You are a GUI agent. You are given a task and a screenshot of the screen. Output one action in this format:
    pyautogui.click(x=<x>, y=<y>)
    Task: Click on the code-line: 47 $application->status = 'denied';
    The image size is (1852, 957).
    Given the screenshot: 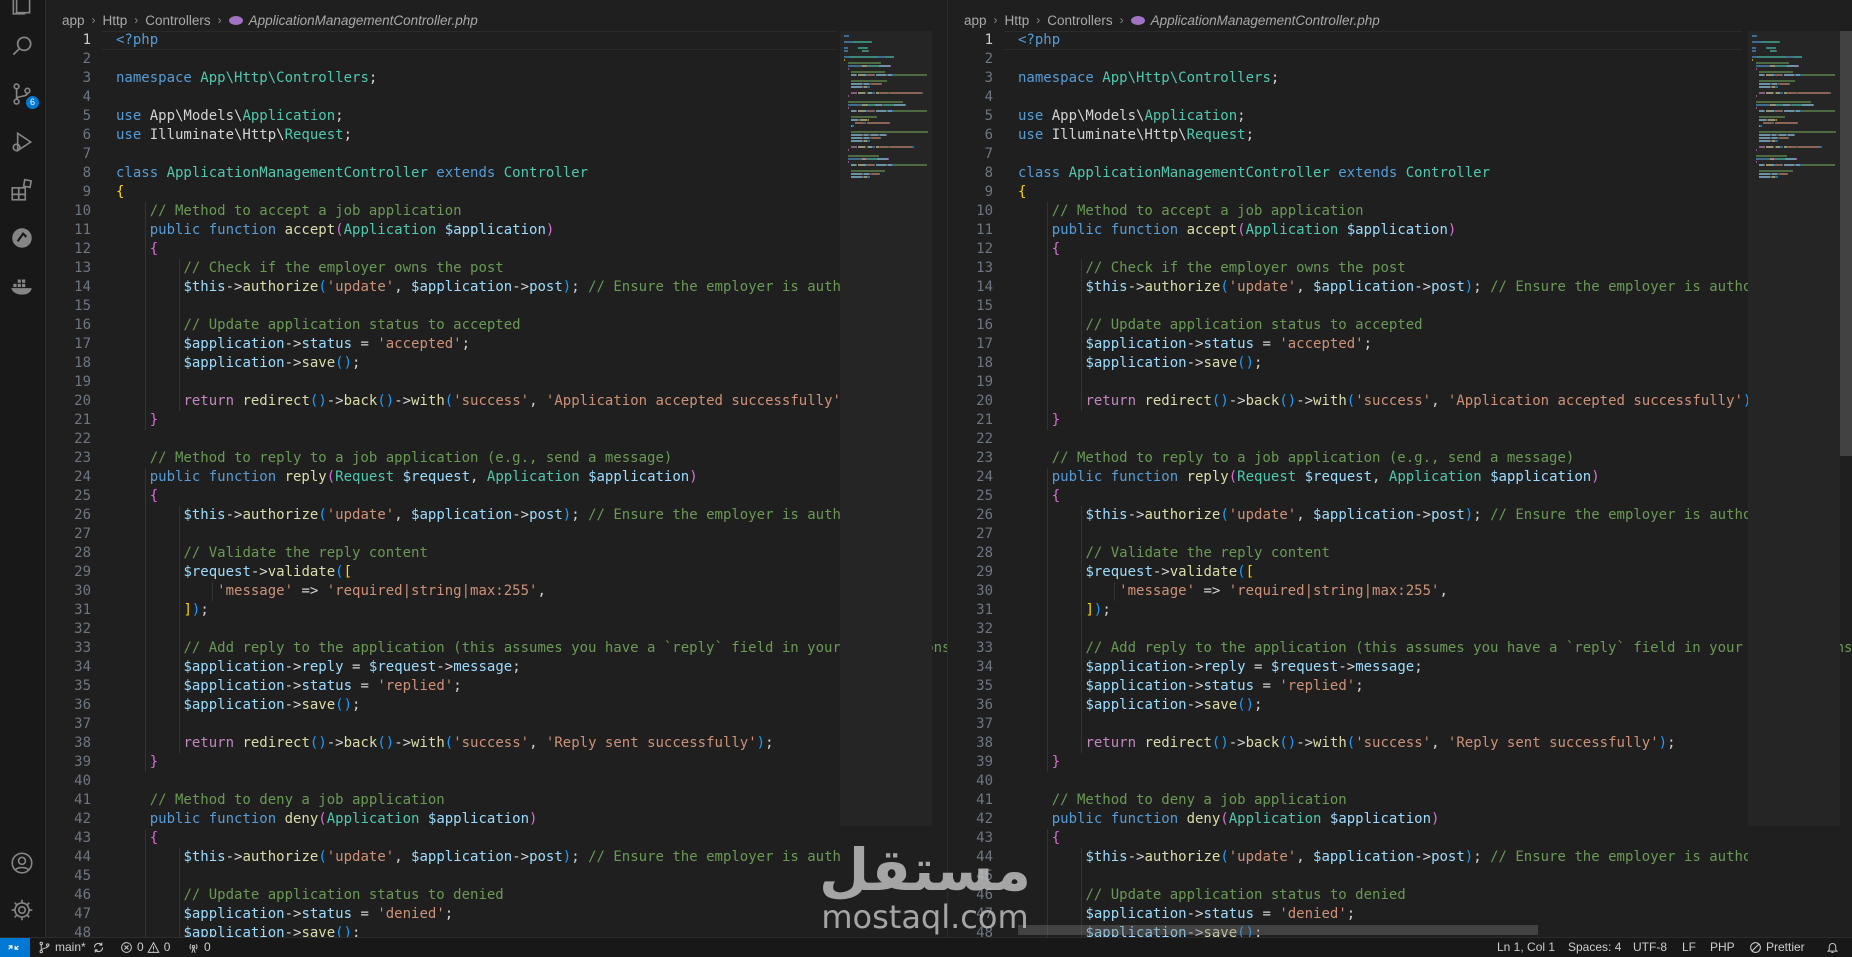 What is the action you would take?
    pyautogui.click(x=1400, y=914)
    